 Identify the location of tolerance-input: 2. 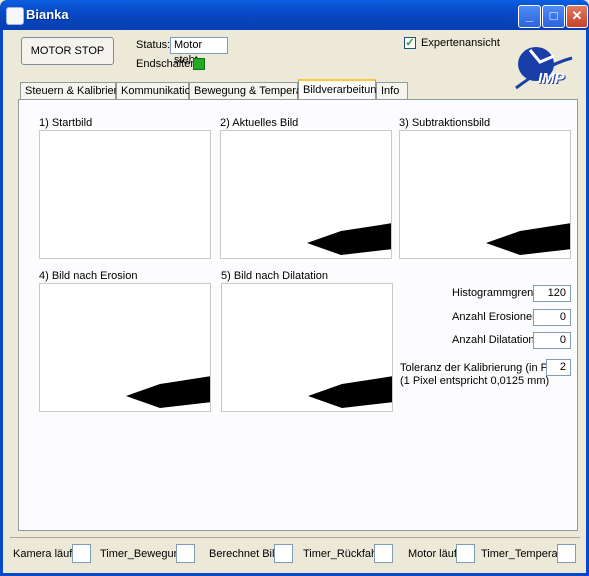
(558, 367).